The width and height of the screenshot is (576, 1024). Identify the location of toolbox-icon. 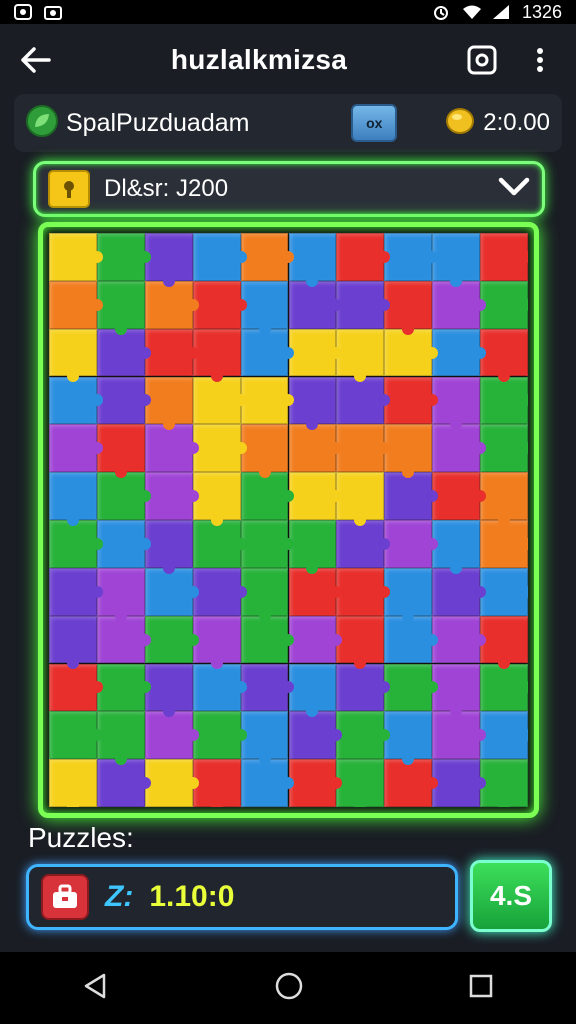
(65, 897).